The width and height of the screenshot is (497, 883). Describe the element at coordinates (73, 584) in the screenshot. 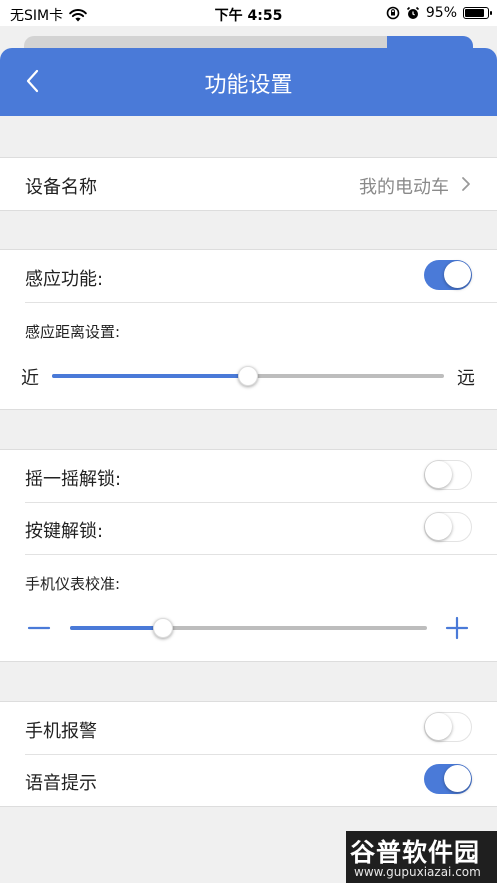

I see `calibration-label: 手机仪表校准:` at that location.